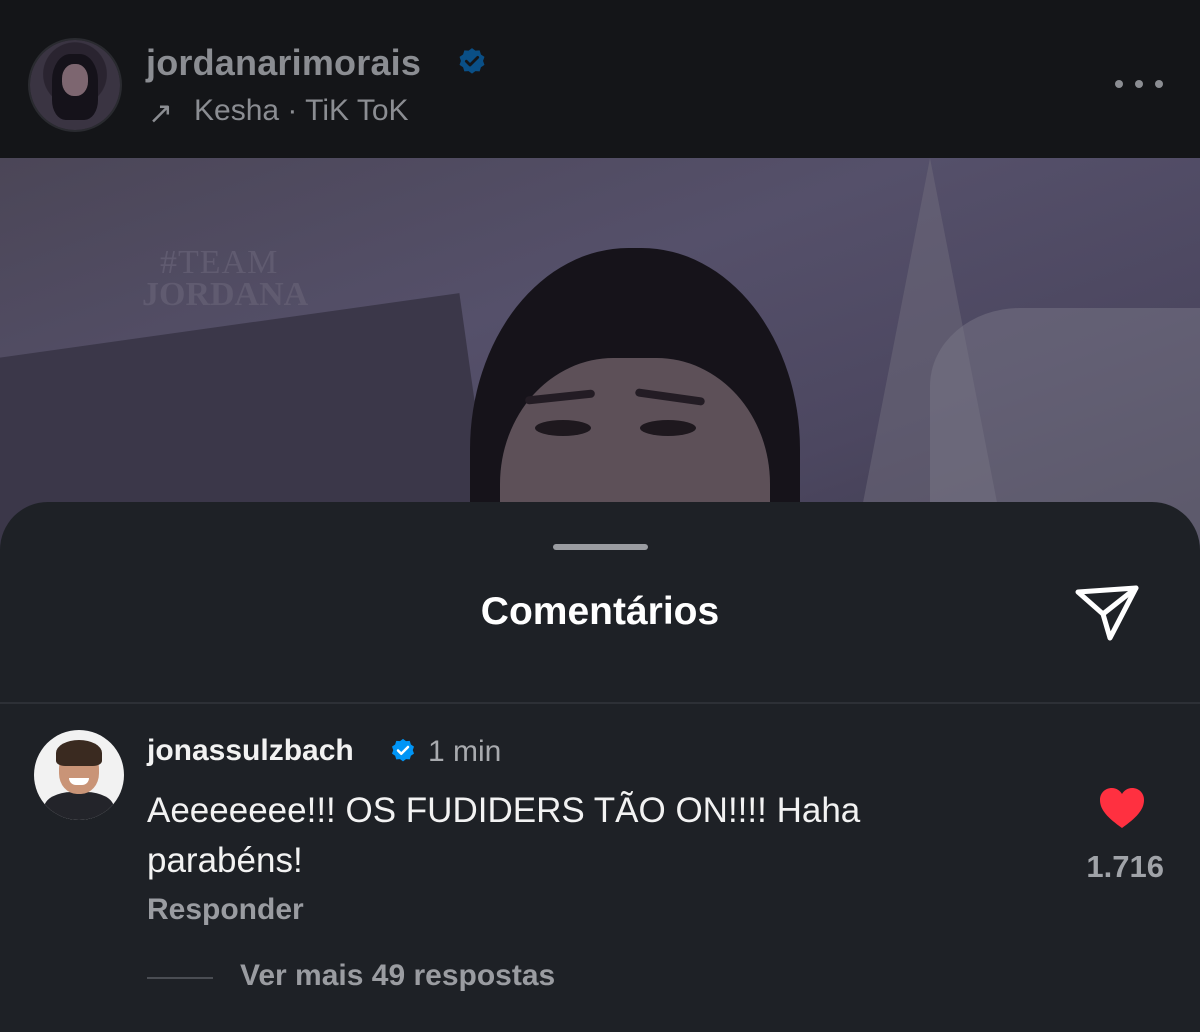  What do you see at coordinates (225, 910) in the screenshot?
I see `reply-button: Responder` at bounding box center [225, 910].